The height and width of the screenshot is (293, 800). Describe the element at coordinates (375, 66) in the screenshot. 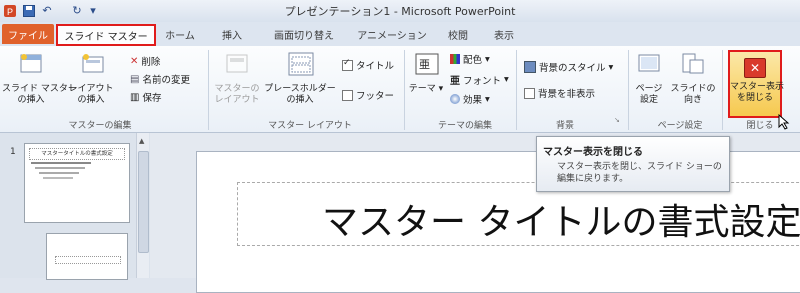

I see `title-checkbox-label: タイトル` at that location.